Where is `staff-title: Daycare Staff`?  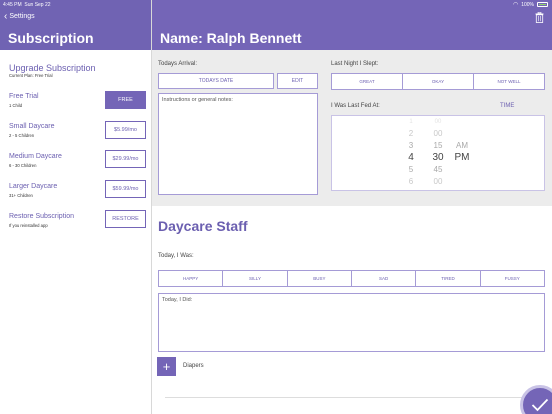 staff-title: Daycare Staff is located at coordinates (203, 226).